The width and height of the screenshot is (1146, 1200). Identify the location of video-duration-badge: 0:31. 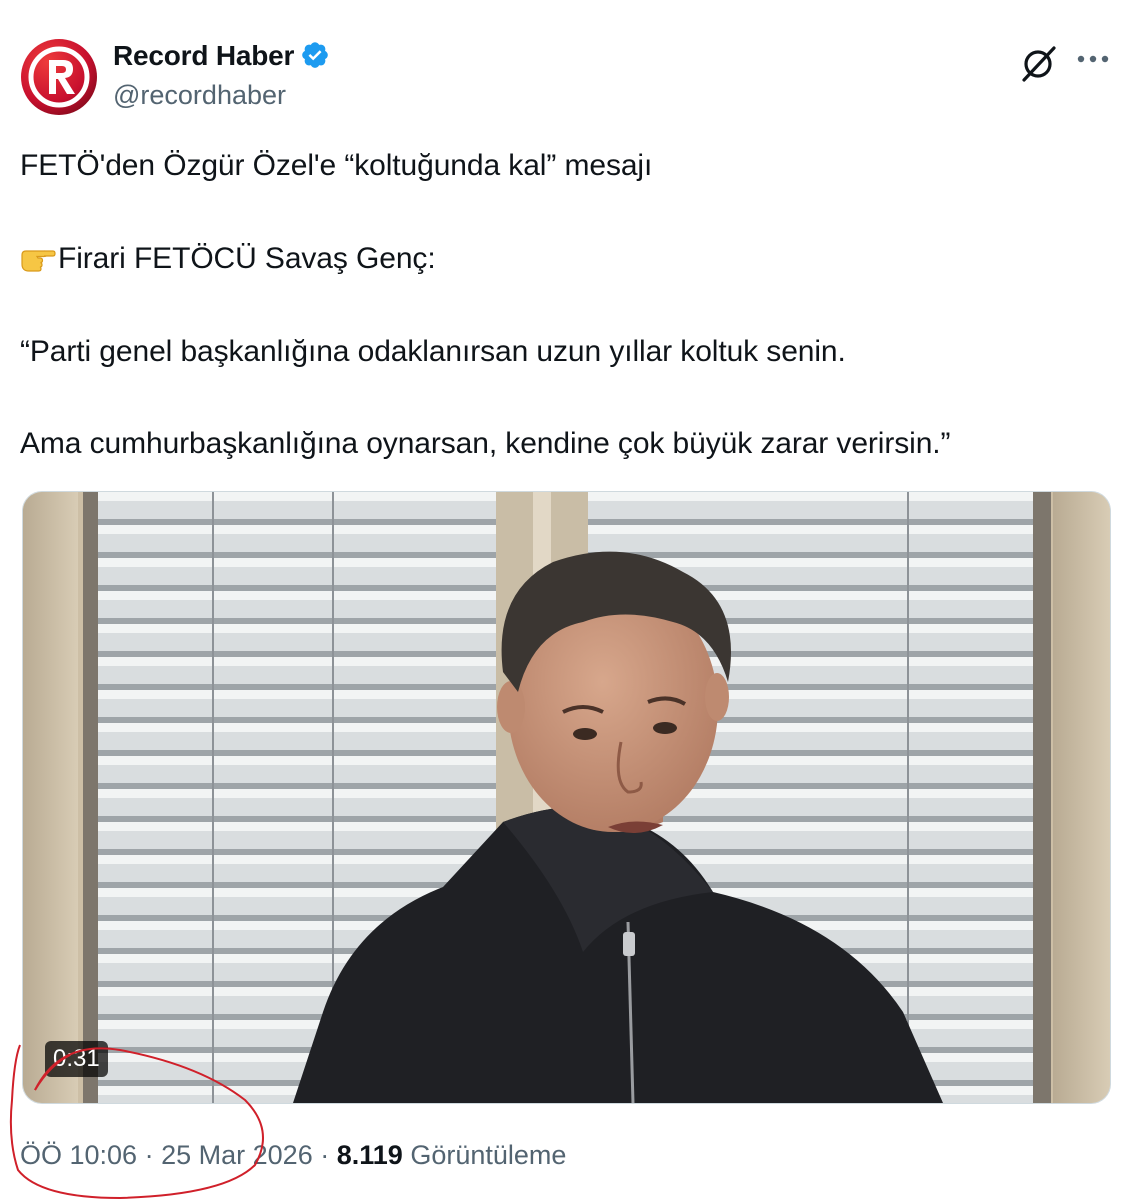
(76, 1059).